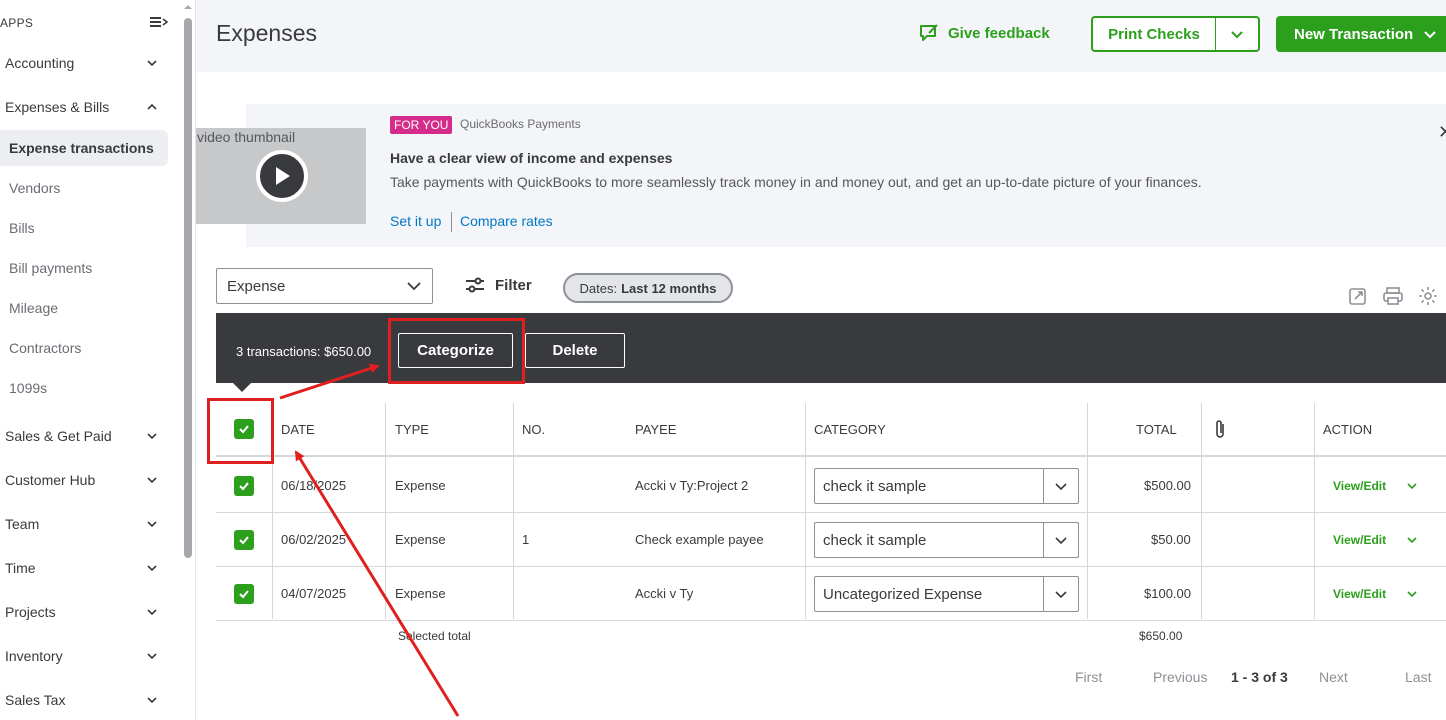 Image resolution: width=1446 pixels, height=720 pixels. What do you see at coordinates (699, 539) in the screenshot?
I see `row-payee: Check example payee` at bounding box center [699, 539].